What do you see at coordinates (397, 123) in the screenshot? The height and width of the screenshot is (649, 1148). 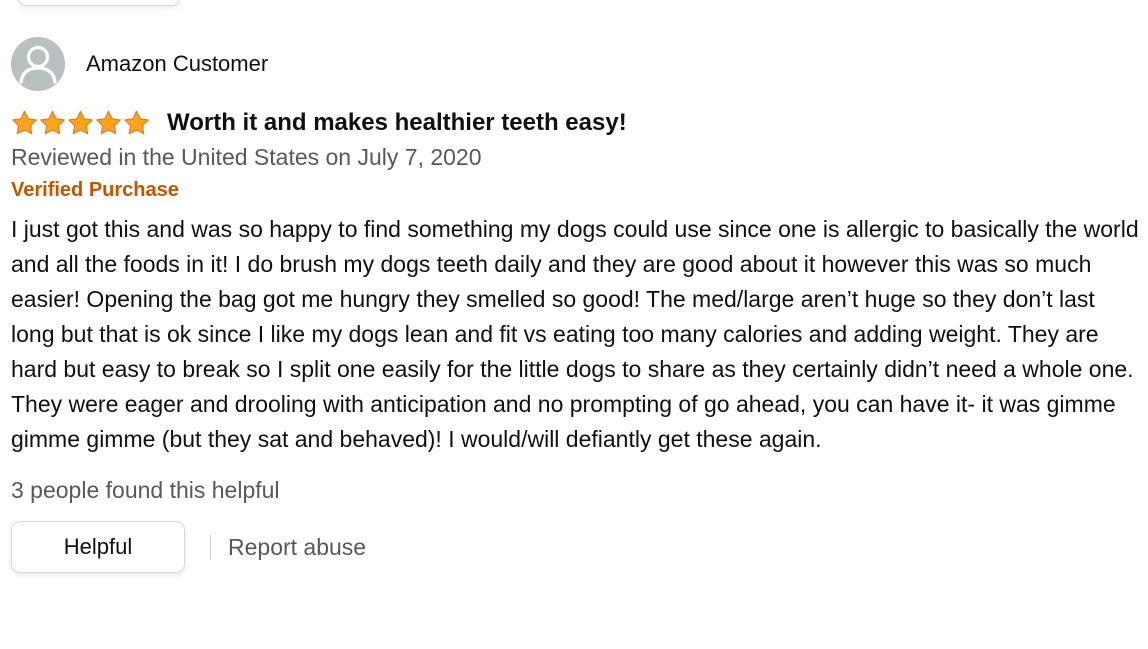 I see `review-title: Worth it and makes healthier teeth easy!` at bounding box center [397, 123].